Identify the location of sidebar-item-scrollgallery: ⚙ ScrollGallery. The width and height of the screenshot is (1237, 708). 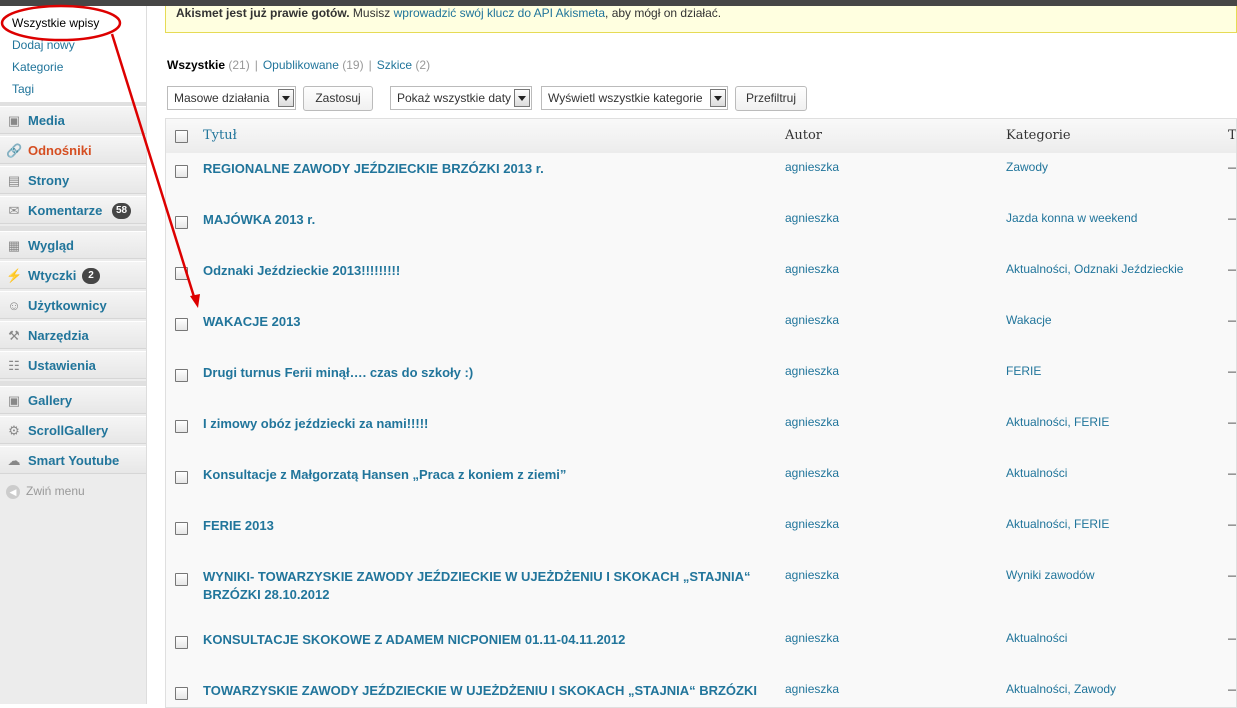
(73, 430).